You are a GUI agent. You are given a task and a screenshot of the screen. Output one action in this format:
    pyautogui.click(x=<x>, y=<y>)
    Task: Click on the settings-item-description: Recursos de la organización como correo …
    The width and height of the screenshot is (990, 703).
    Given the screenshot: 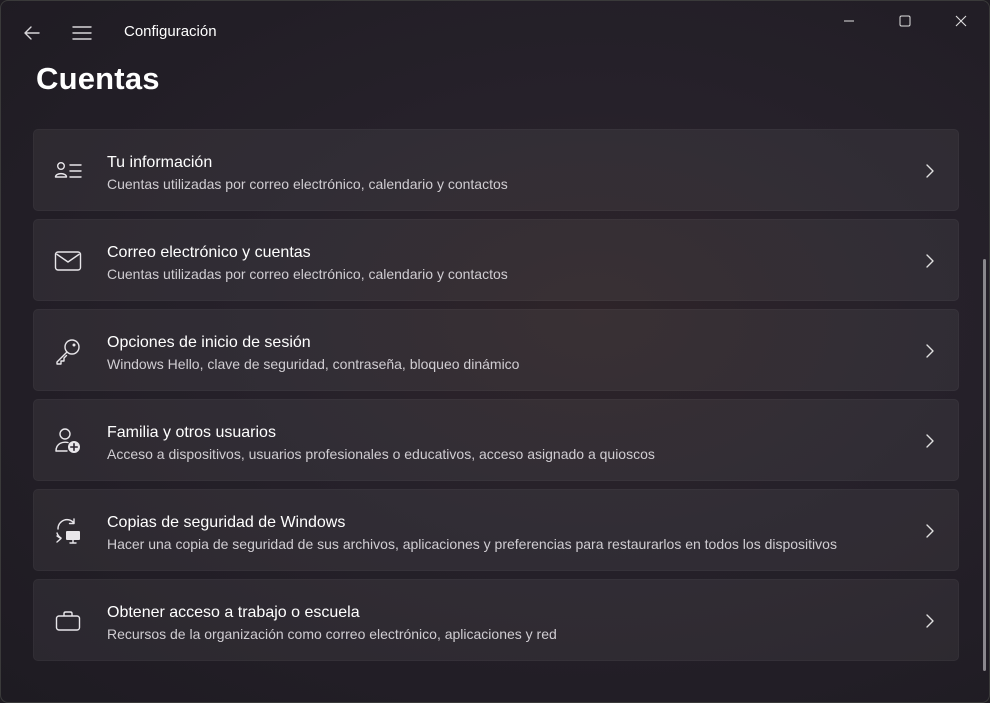 What is the action you would take?
    pyautogui.click(x=332, y=634)
    